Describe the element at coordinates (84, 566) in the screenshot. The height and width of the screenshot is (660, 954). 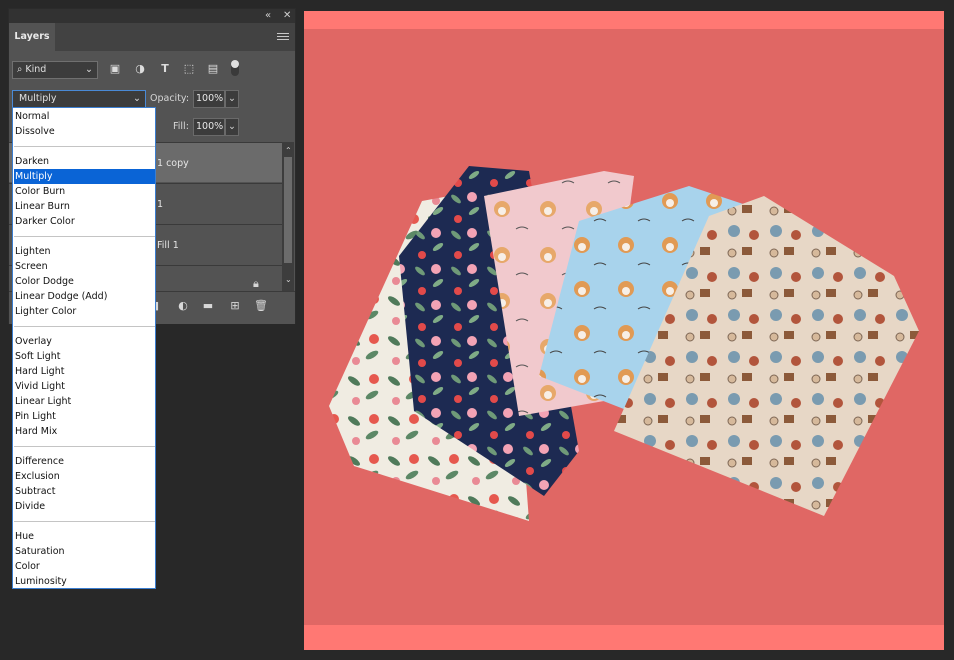
I see `menu-item-color: Color` at that location.